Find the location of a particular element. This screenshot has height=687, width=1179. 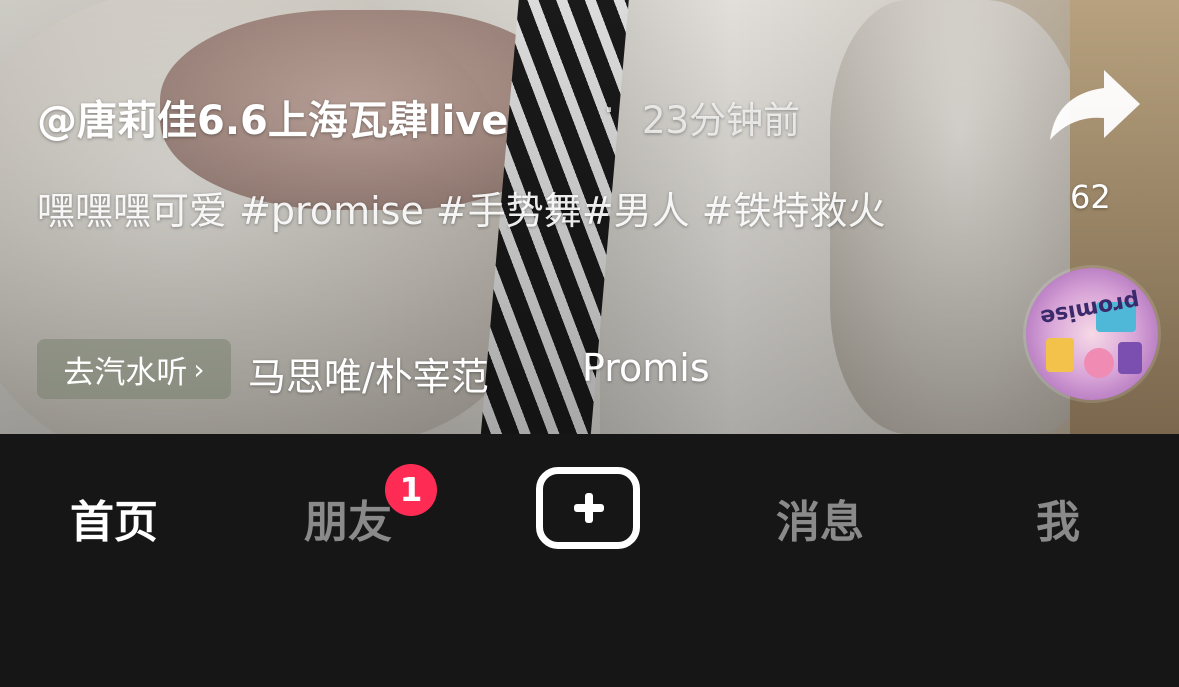

post-time: 23分钟前 is located at coordinates (721, 120).